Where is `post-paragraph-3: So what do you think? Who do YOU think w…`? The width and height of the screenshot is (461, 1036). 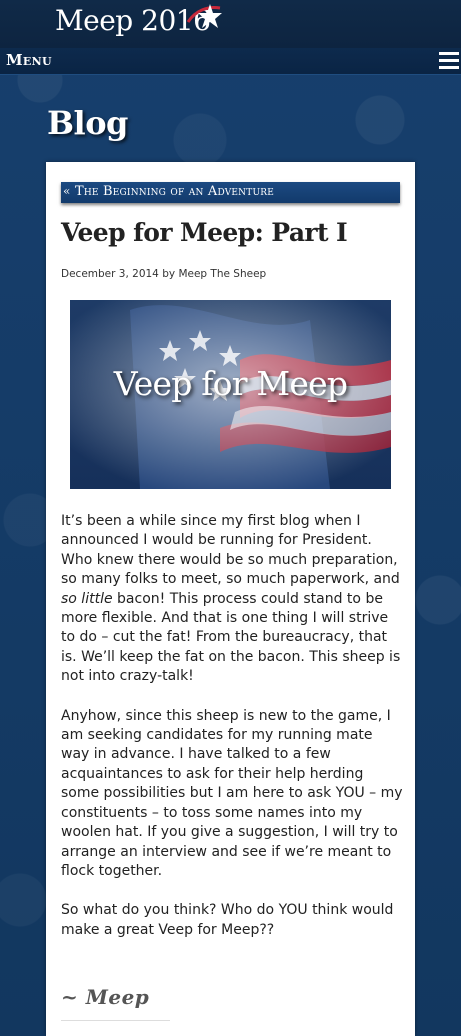
post-paragraph-3: So what do you think? Who do YOU think w… is located at coordinates (227, 920).